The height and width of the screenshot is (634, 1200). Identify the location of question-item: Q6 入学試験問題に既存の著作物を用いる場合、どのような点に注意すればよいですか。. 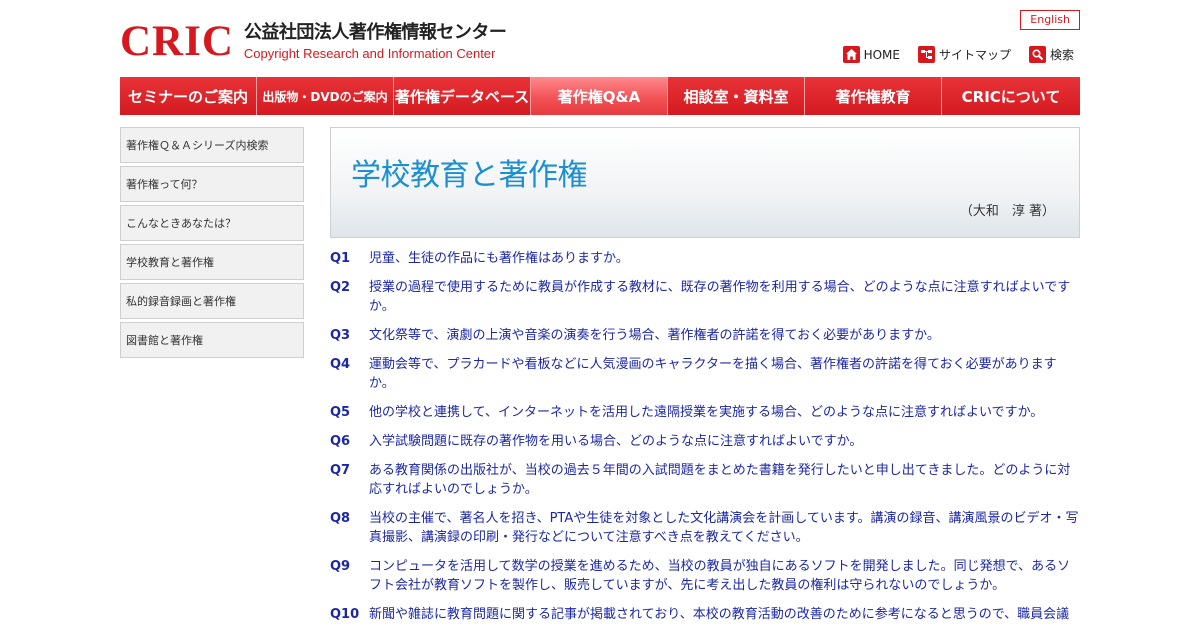
(705, 441).